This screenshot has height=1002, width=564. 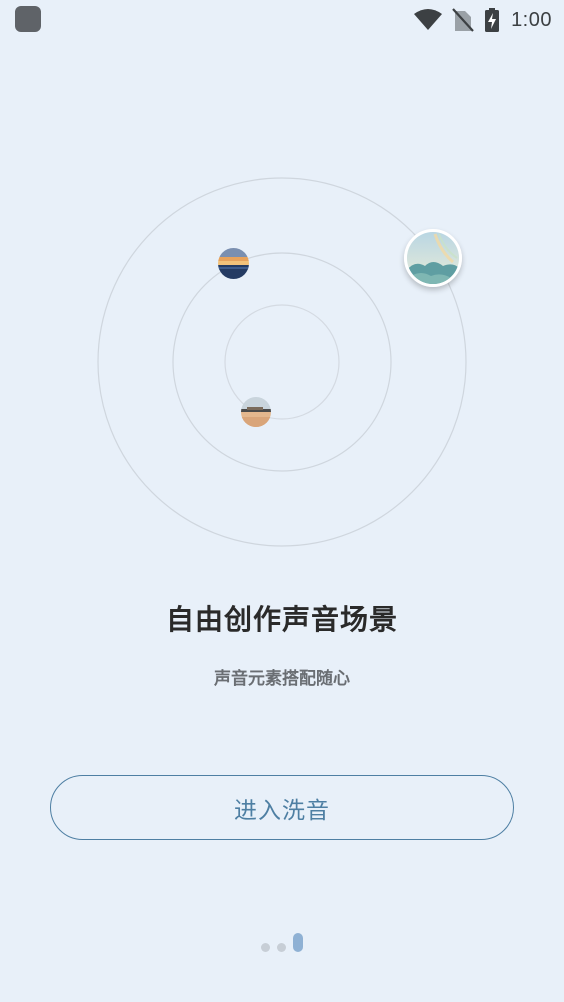 I want to click on page-indicator, so click(x=282, y=943).